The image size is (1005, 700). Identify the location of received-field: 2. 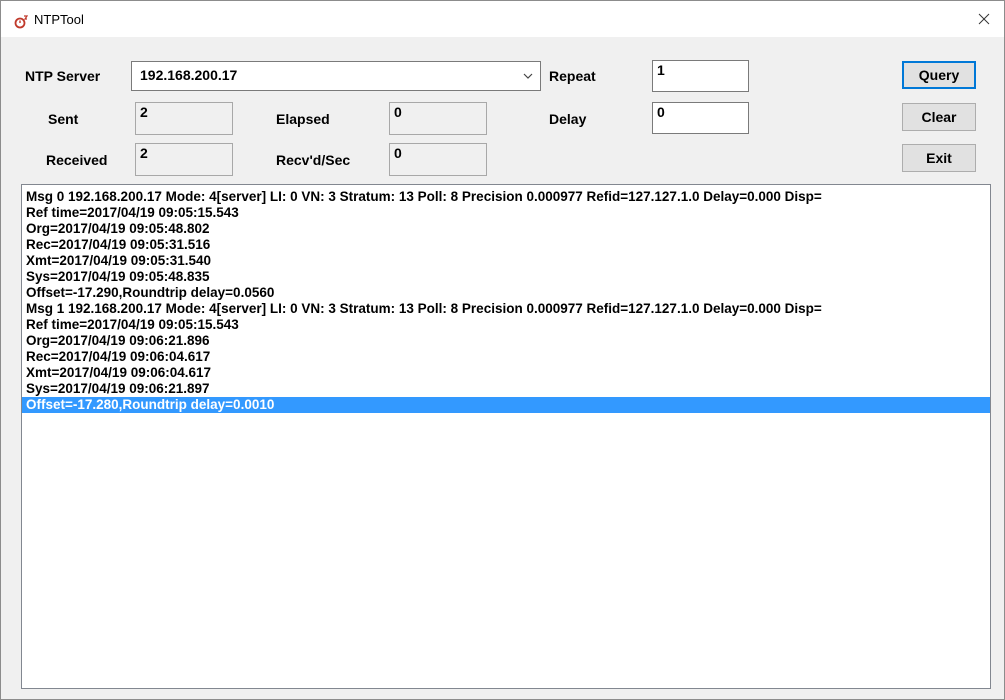
(184, 159).